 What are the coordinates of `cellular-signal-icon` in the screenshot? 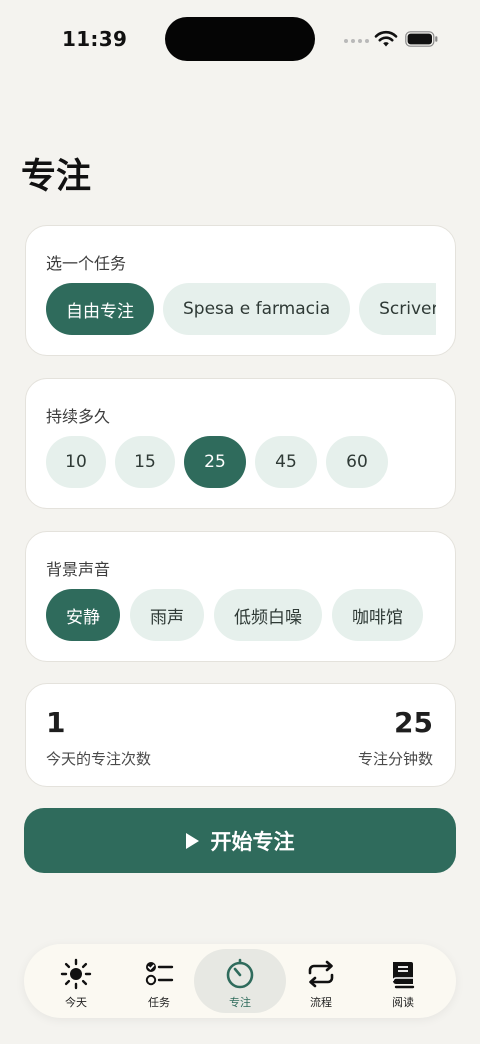 It's located at (356, 41).